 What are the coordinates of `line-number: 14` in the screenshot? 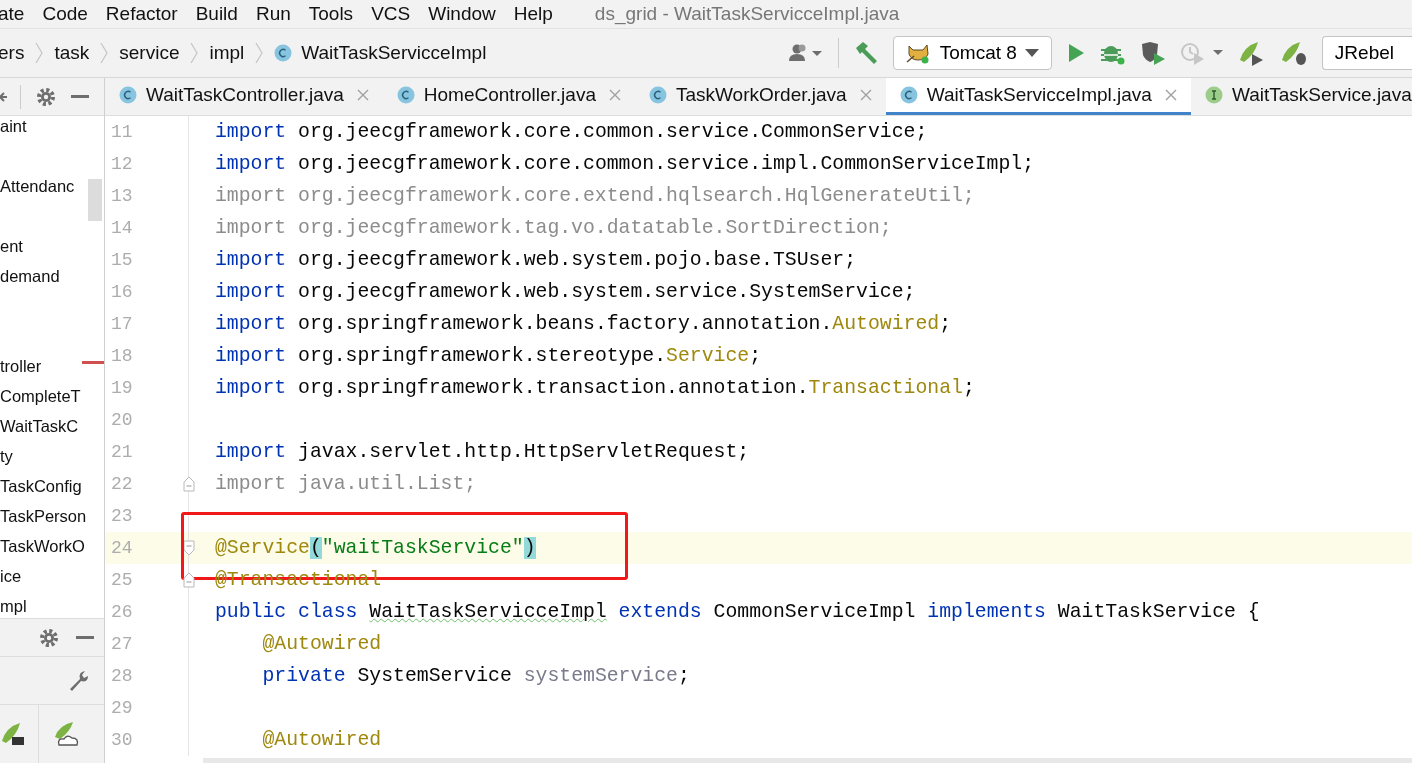 It's located at (122, 228).